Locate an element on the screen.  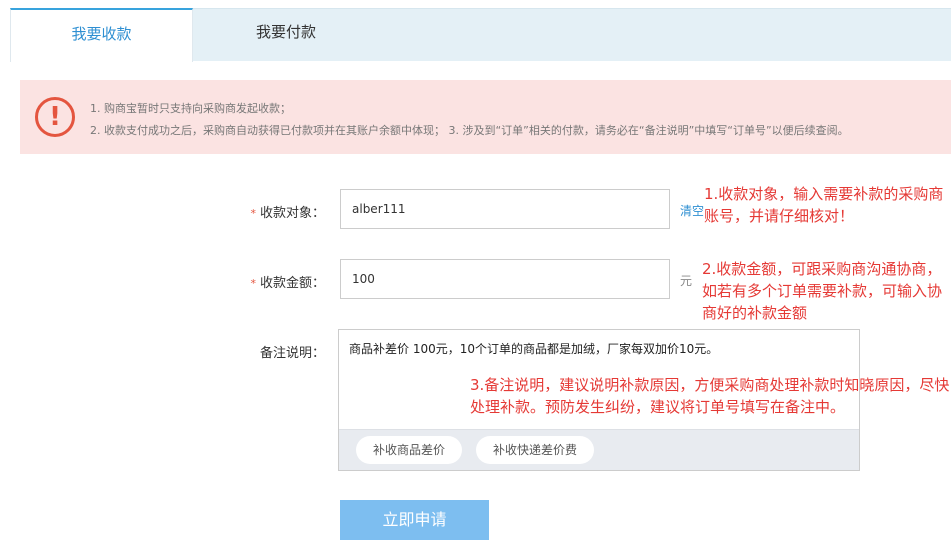
notice-line-1: 1. 购商宝暂时只支持向采购商发起收款； is located at coordinates (190, 108).